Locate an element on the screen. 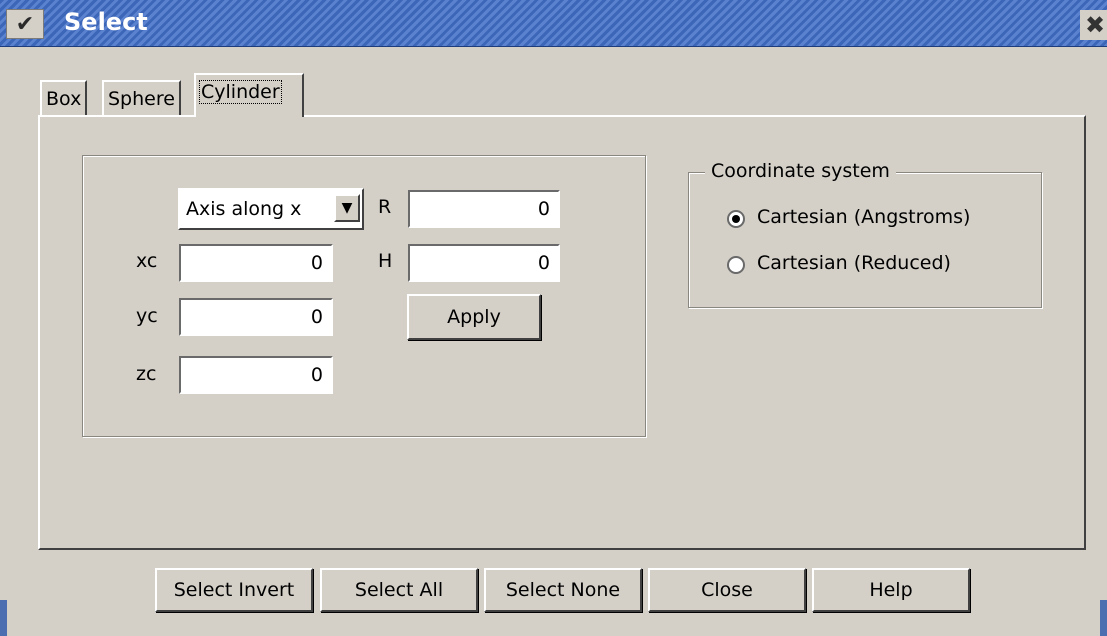 The image size is (1107, 636). cartesian-reduced-label: Cartesian (Reduced) is located at coordinates (854, 263).